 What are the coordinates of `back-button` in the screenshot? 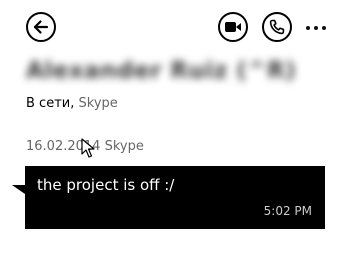 It's located at (41, 27).